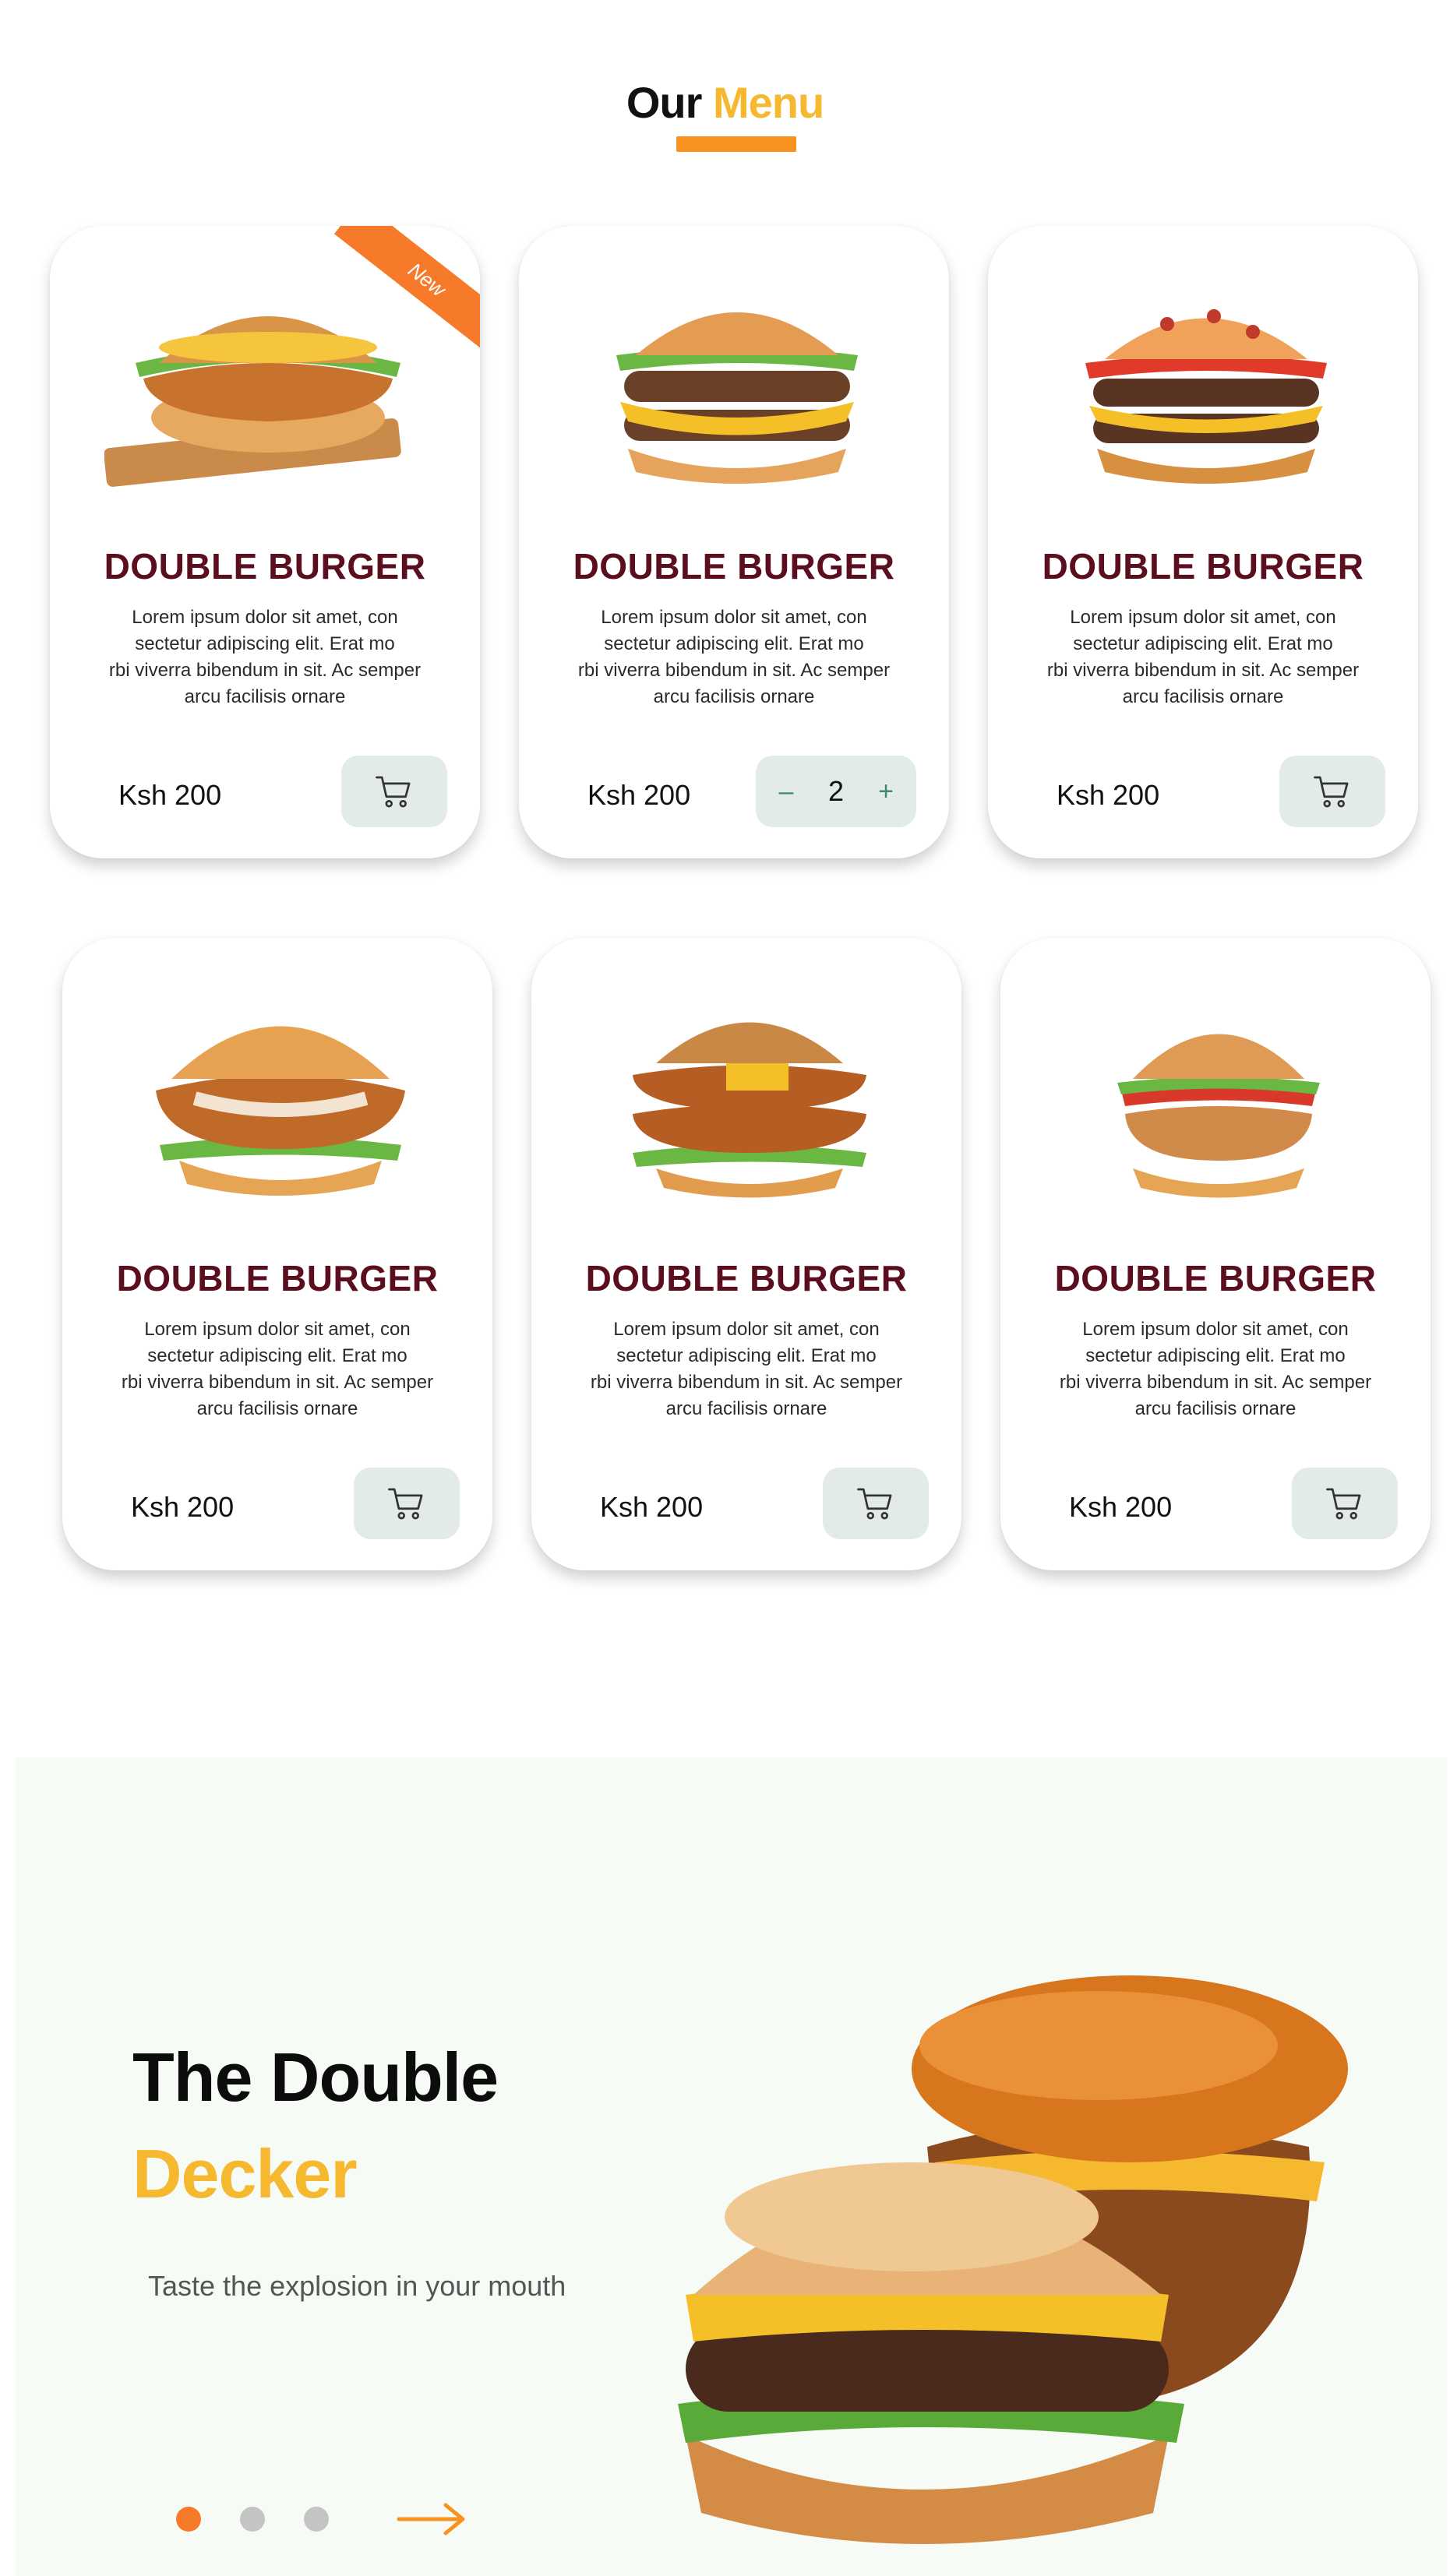 This screenshot has height=2576, width=1450. What do you see at coordinates (1206, 396) in the screenshot?
I see `bacon-burger-image` at bounding box center [1206, 396].